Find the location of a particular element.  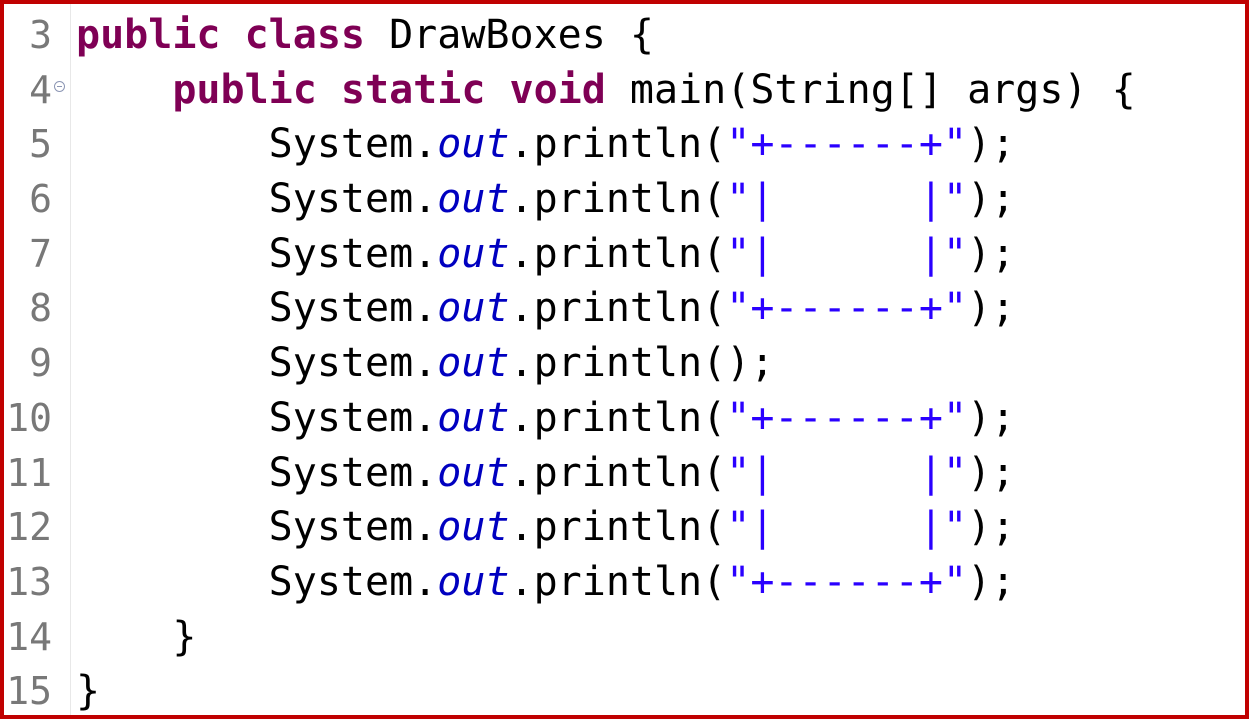

code-line: 7 System.out.println("| |"); is located at coordinates (624, 254).